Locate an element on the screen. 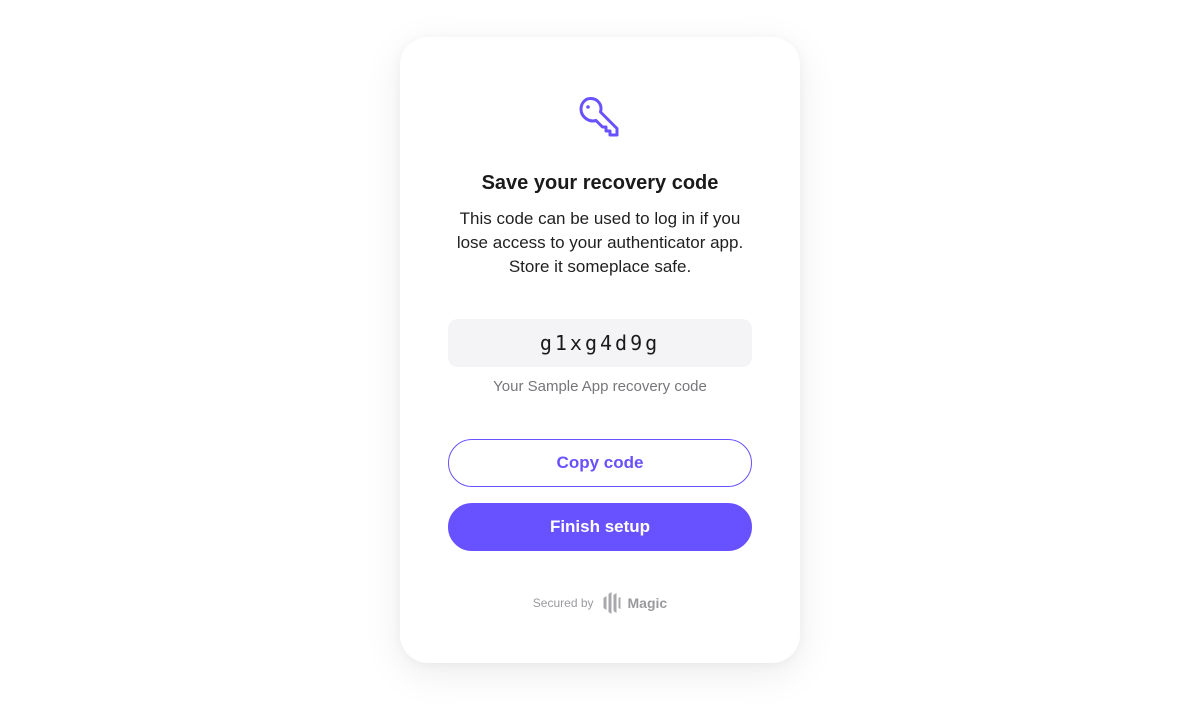  description-line: This code can be used to log in if you is located at coordinates (600, 218).